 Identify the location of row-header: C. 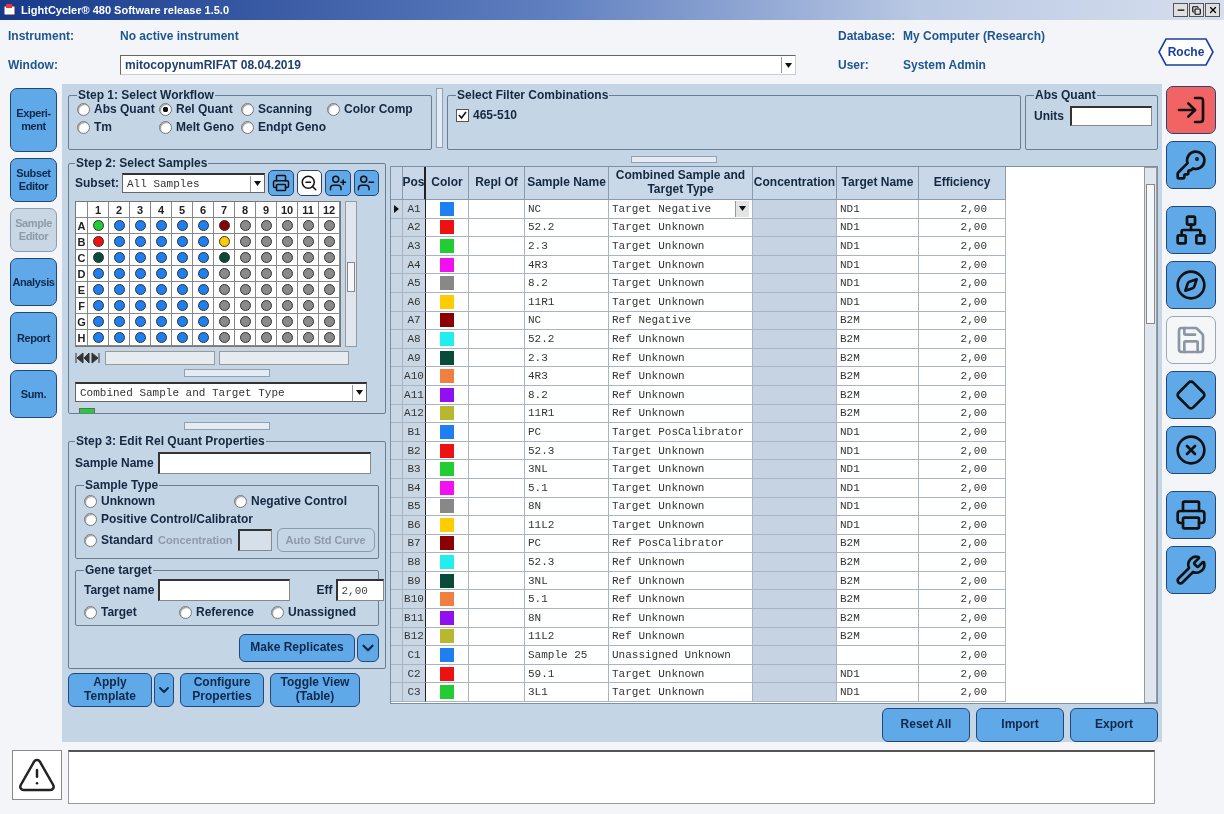
(82, 258).